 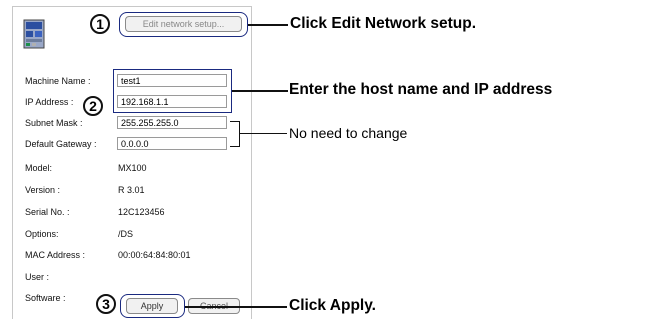 What do you see at coordinates (106, 304) in the screenshot?
I see `step-3-marker: 3` at bounding box center [106, 304].